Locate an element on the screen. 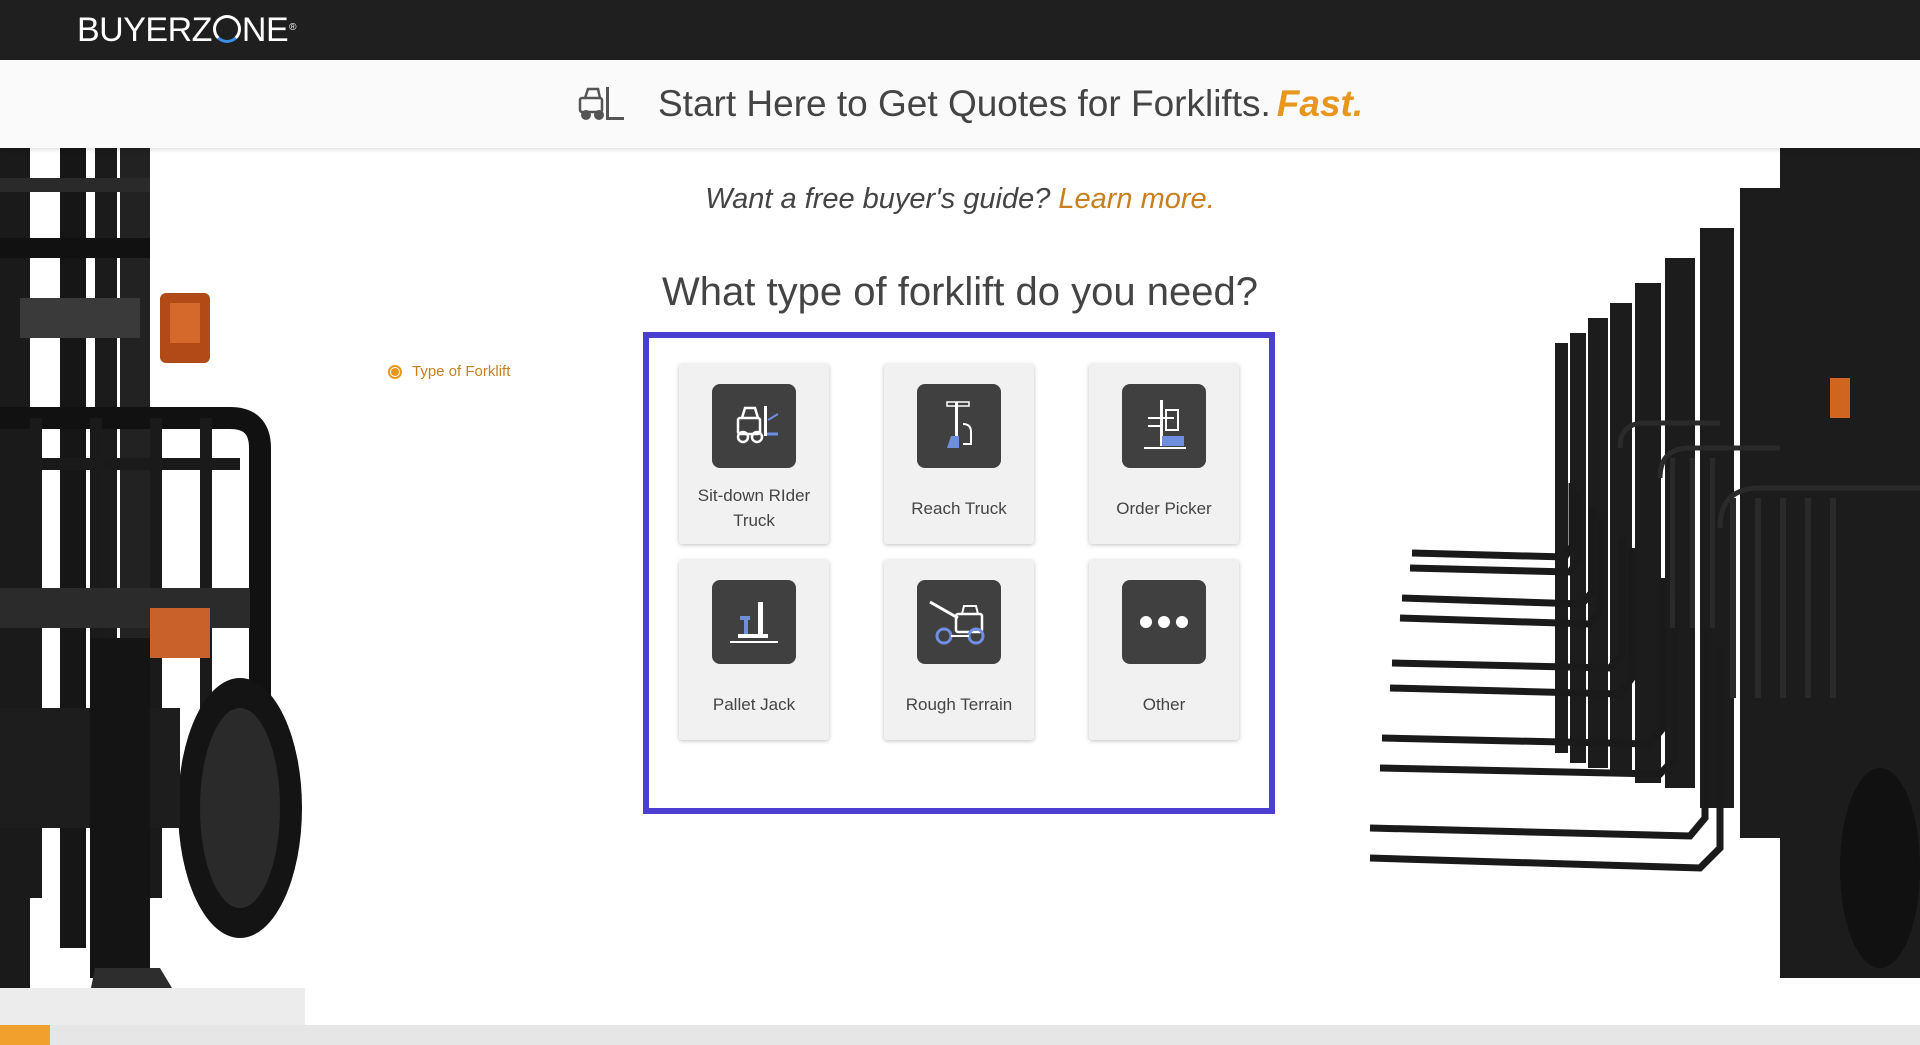 This screenshot has height=1045, width=1920. guide-prompt-text: Want a free buyer's guide? is located at coordinates (878, 199).